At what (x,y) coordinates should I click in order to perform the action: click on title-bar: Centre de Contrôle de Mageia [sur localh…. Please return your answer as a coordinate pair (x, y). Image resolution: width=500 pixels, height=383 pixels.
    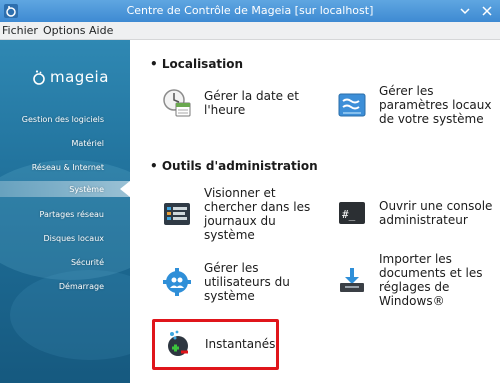
    Looking at the image, I should click on (250, 11).